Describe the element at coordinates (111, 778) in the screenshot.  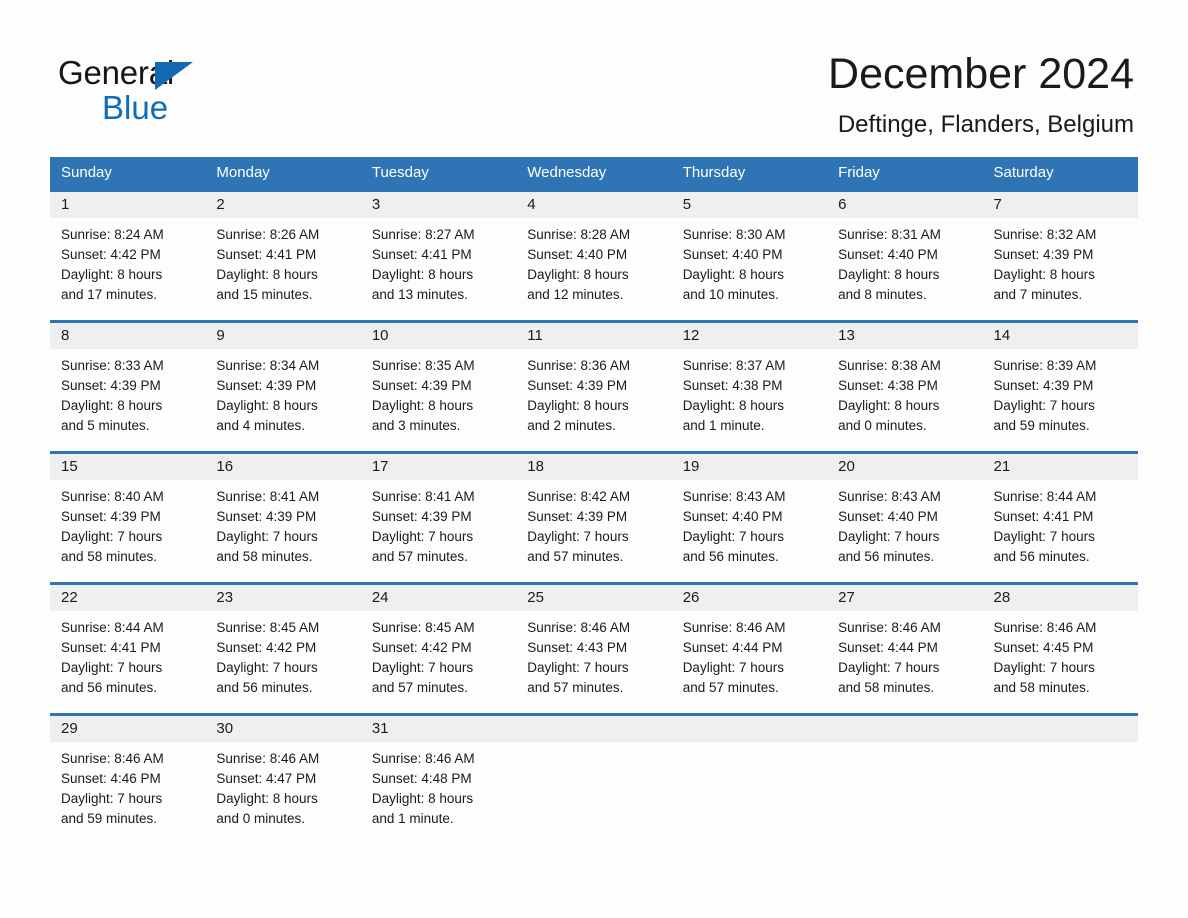
I see `sunset-text: Sunset: 4:46 PM` at that location.